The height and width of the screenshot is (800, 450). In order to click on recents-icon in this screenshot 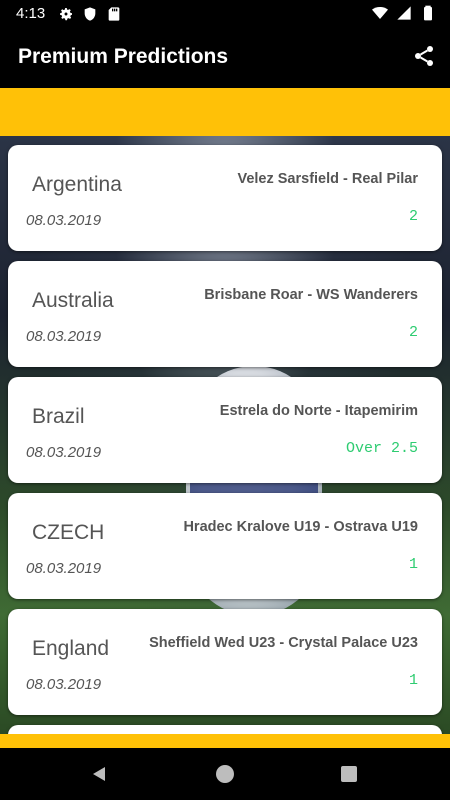, I will do `click(349, 774)`.